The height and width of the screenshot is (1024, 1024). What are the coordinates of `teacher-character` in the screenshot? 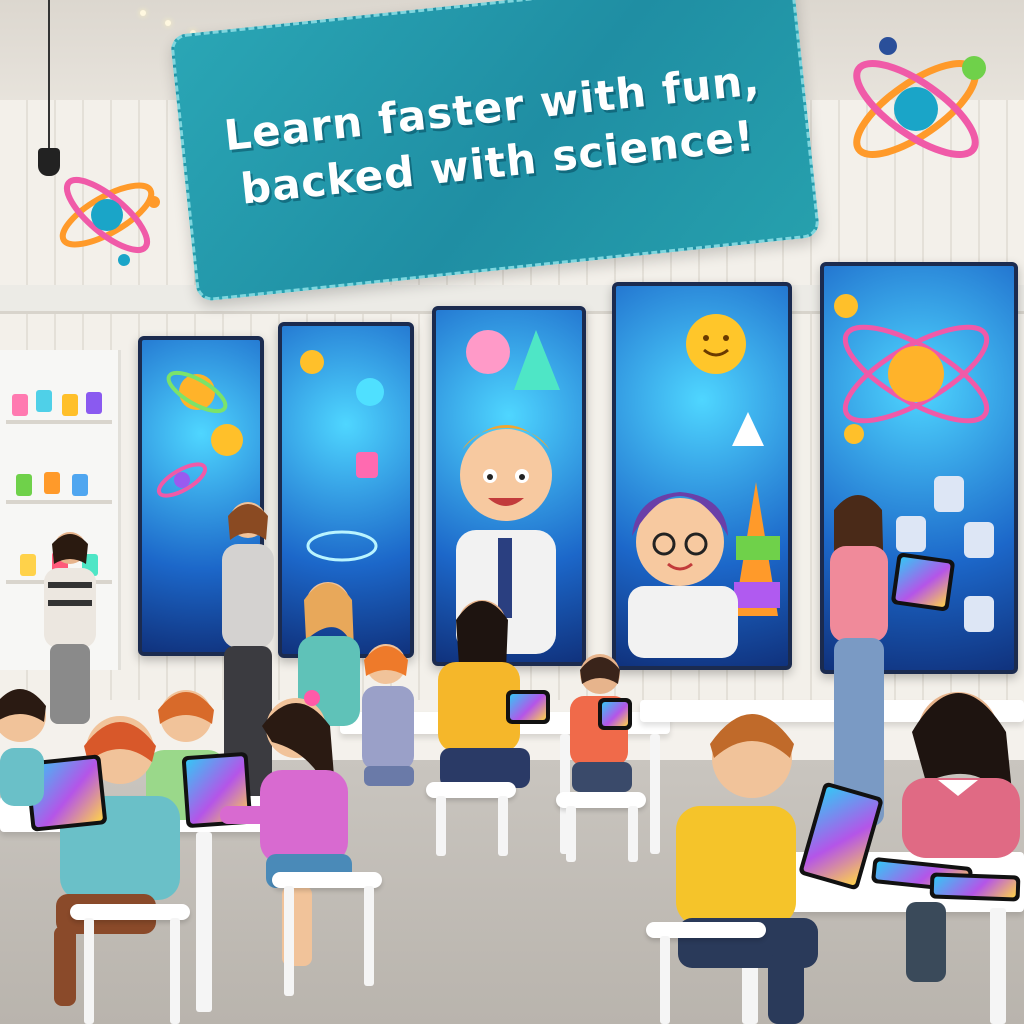 It's located at (705, 486).